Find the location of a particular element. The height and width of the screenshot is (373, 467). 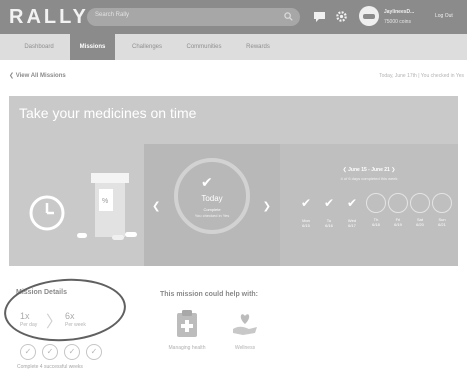

back-to-missions-link: ❮ View All Missions is located at coordinates (37, 75).